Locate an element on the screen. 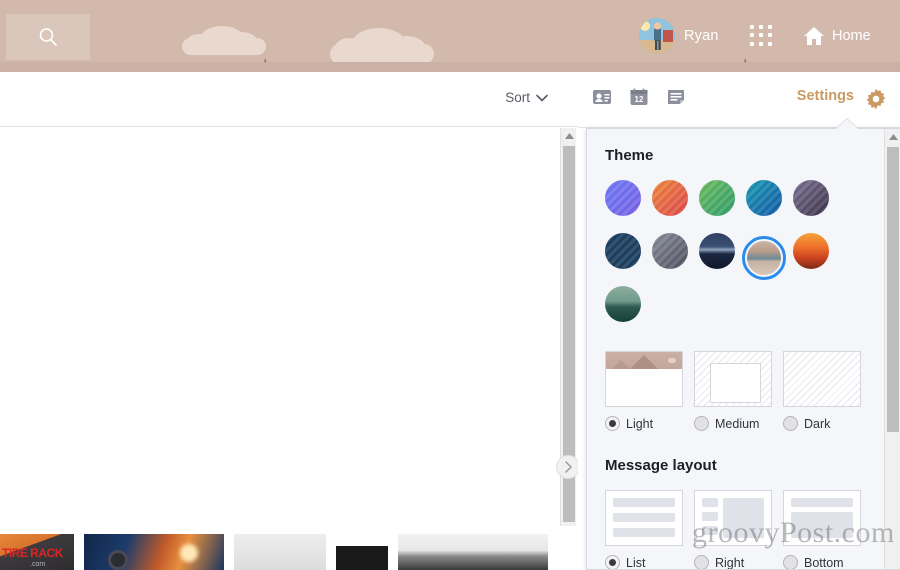  thumbnail-strip: TIRE RACK .com is located at coordinates (280, 552).